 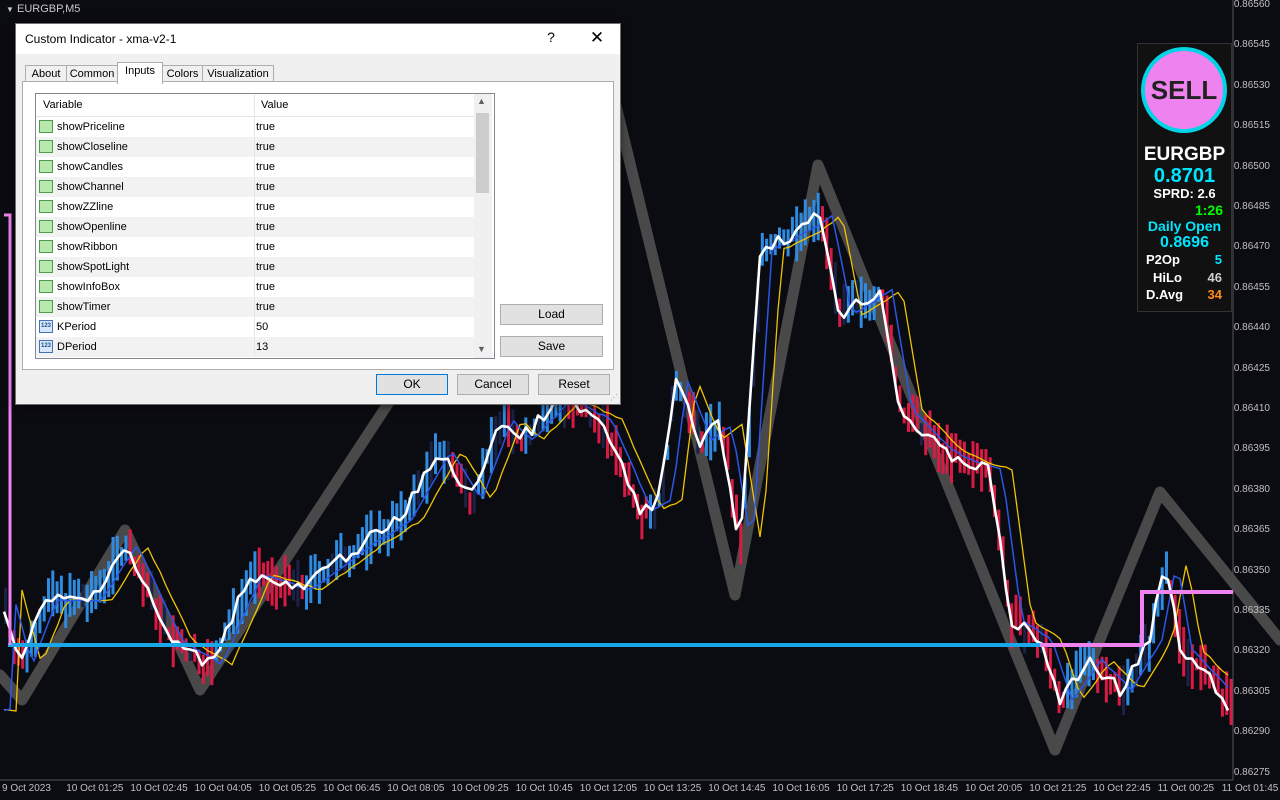 I want to click on price-axis-label: 0.86410, so click(x=1251, y=408).